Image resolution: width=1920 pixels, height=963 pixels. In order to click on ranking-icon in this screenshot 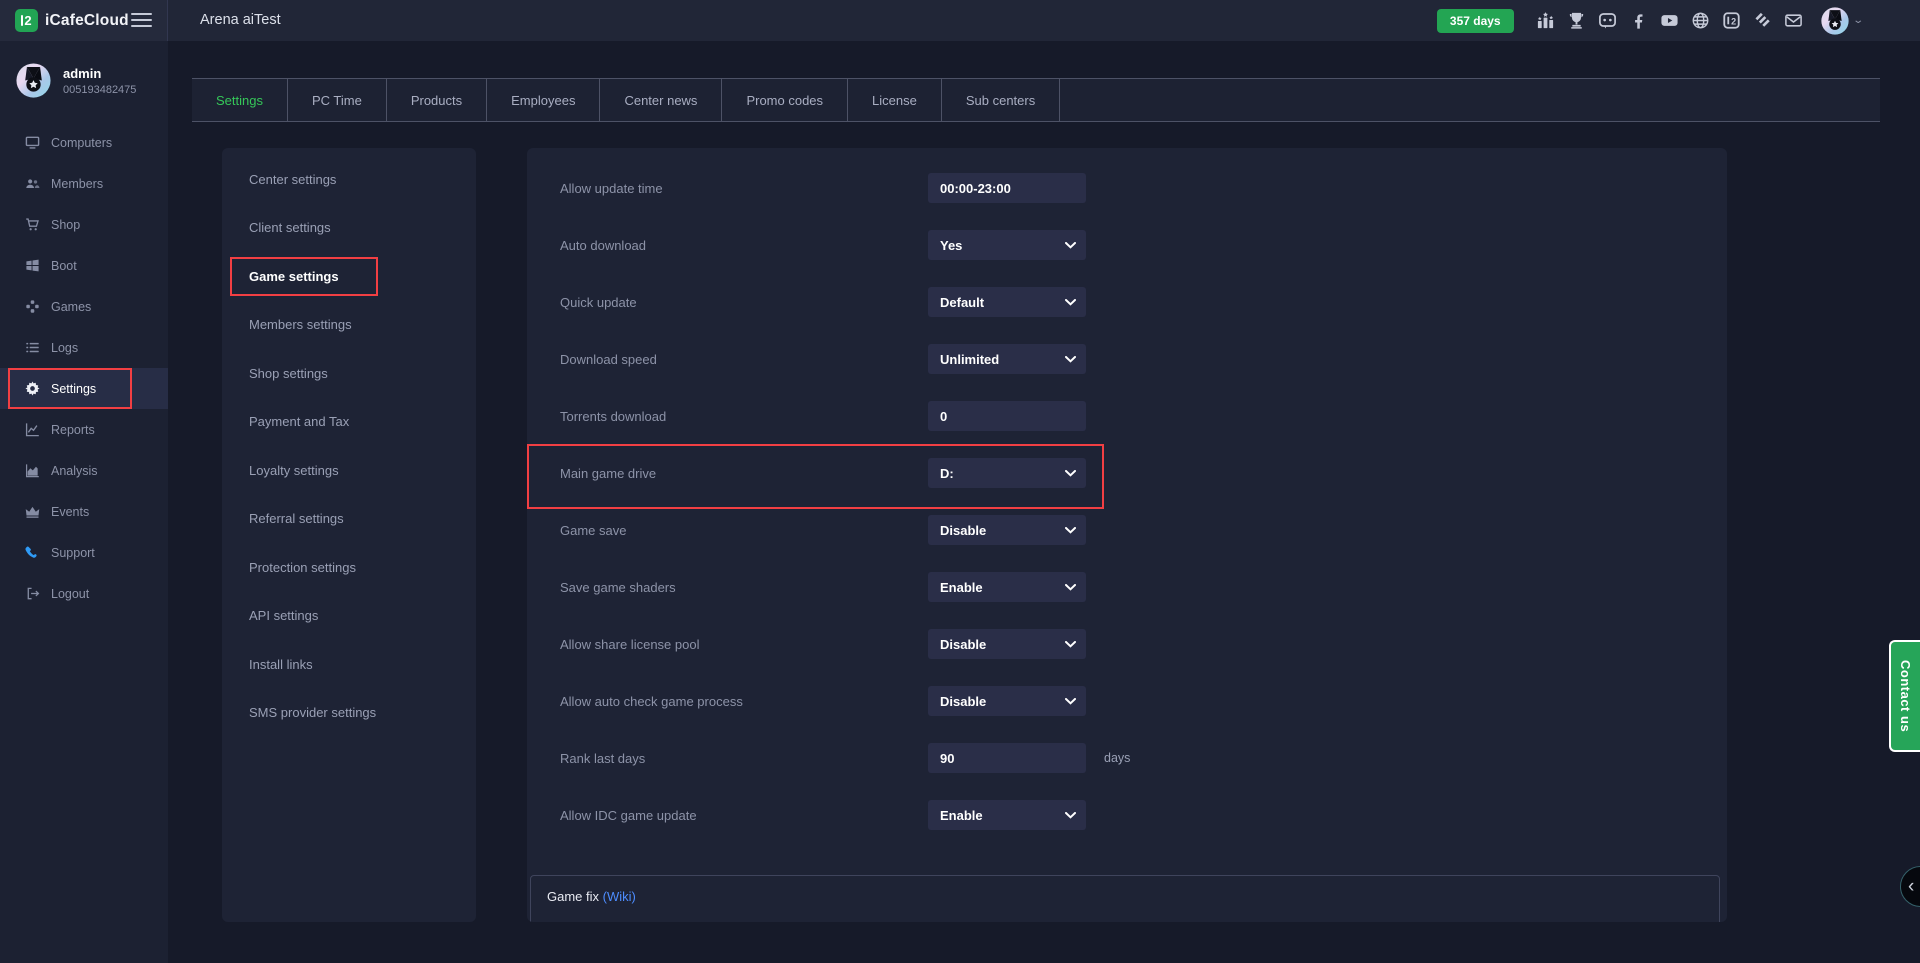, I will do `click(1545, 20)`.